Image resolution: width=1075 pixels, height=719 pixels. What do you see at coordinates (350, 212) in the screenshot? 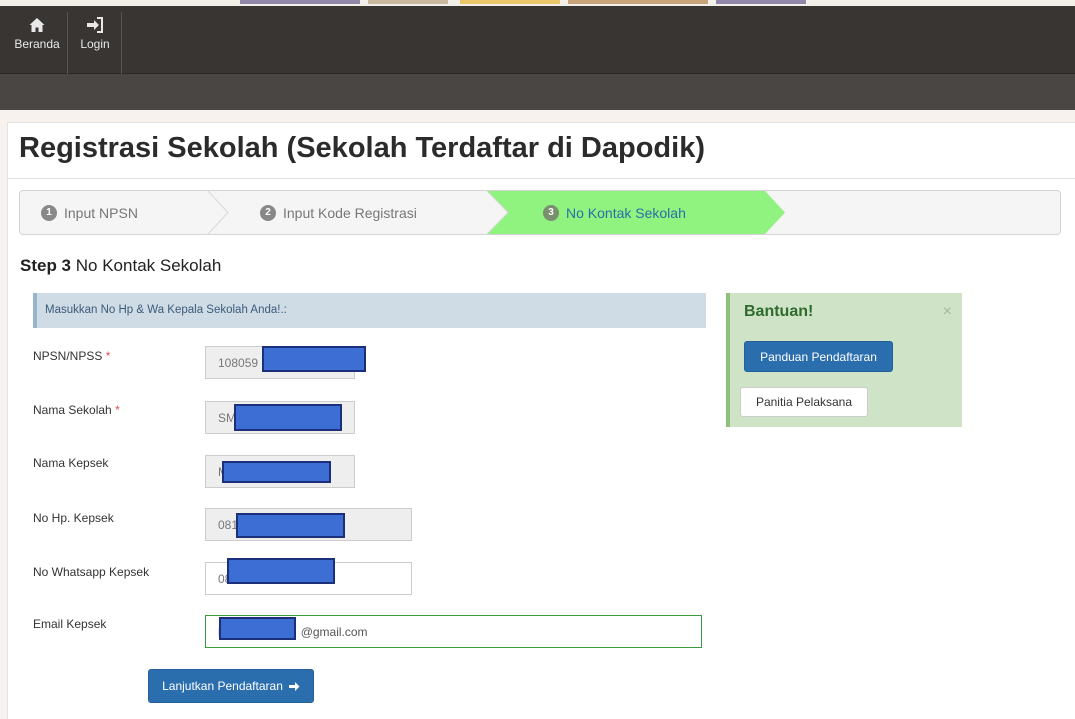
I see `wizard-step-label: Input Kode Registrasi` at bounding box center [350, 212].